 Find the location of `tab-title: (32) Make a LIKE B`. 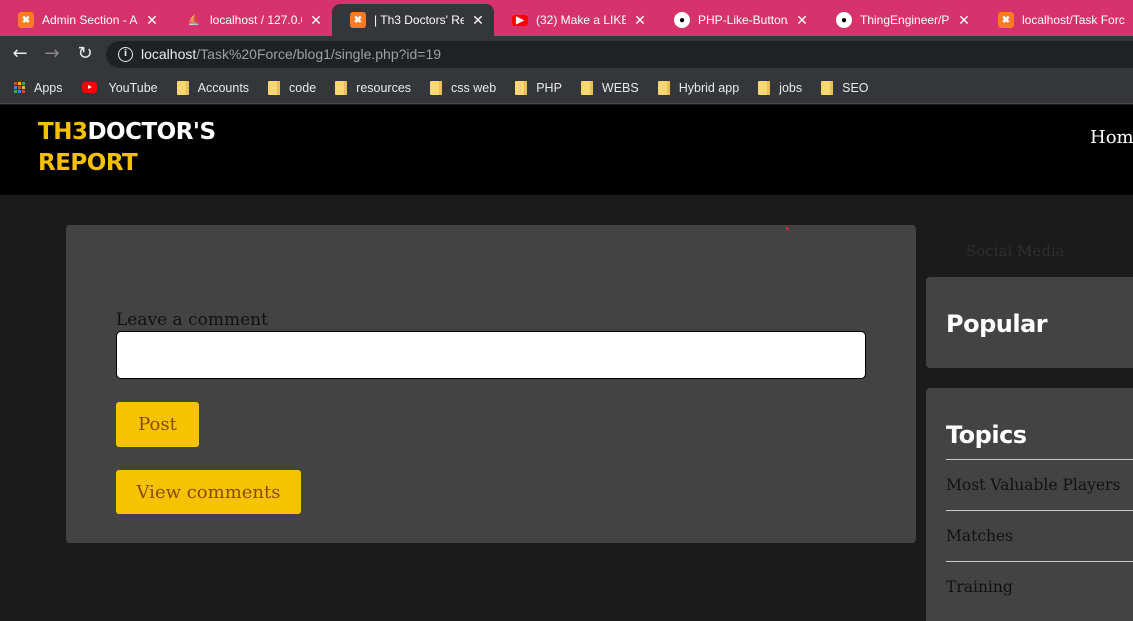

tab-title: (32) Make a LIKE B is located at coordinates (581, 20).